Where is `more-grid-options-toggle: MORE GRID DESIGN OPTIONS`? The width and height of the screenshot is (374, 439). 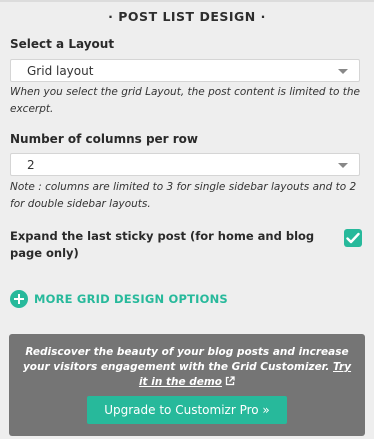
more-grid-options-toggle: MORE GRID DESIGN OPTIONS is located at coordinates (119, 299).